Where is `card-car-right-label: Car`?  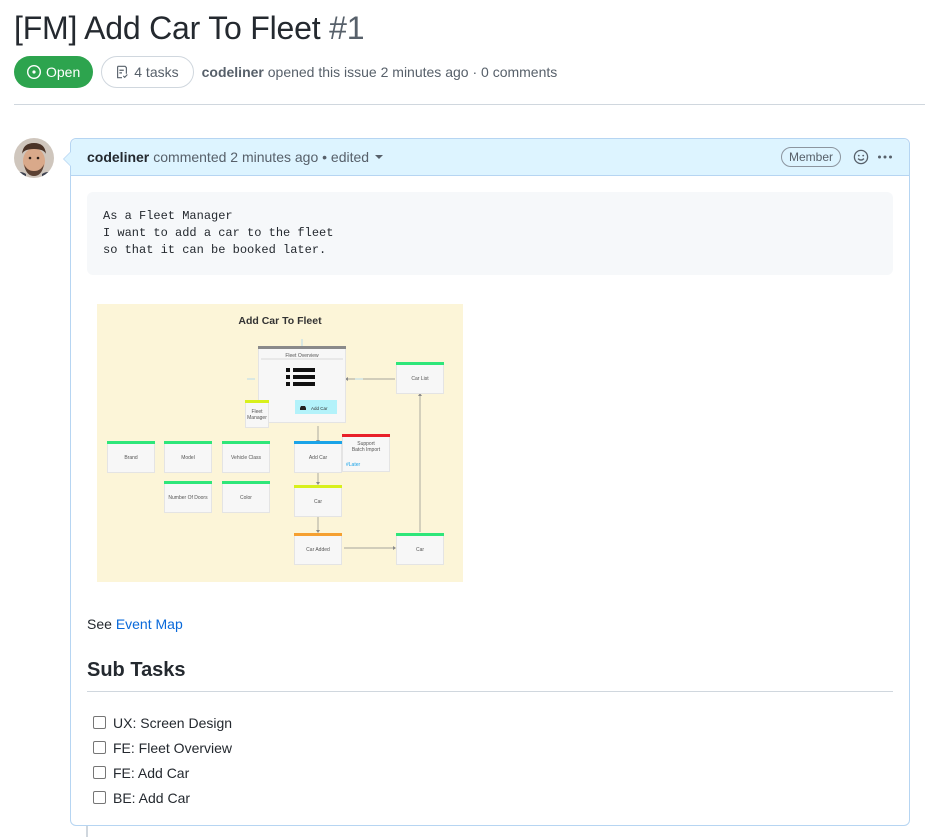
card-car-right-label: Car is located at coordinates (420, 550).